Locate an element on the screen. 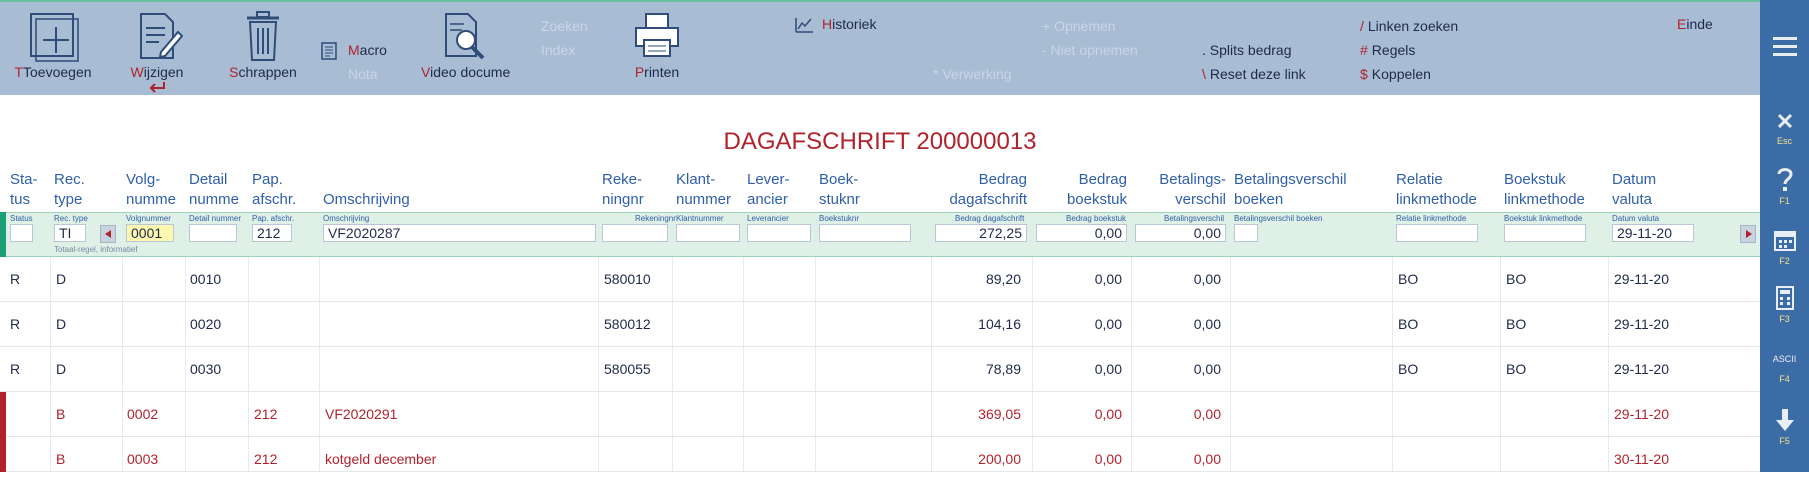  header-boekstuk-linkmethode: Boekstuk linkmethode is located at coordinates (1544, 190).